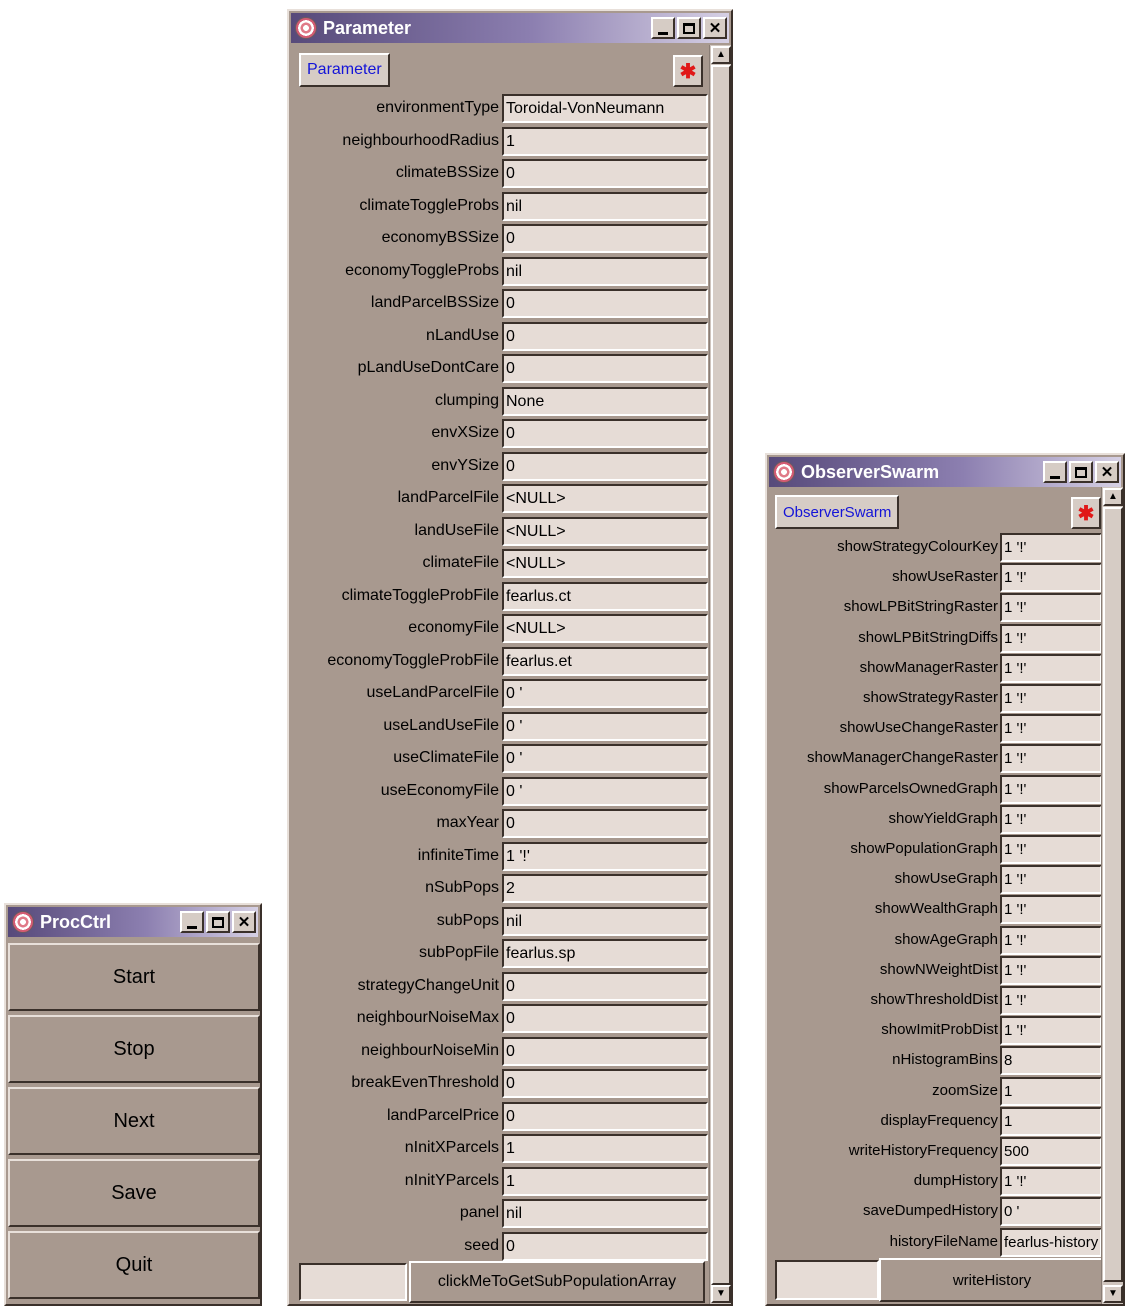 The width and height of the screenshot is (1125, 1306). Describe the element at coordinates (510, 28) in the screenshot. I see `parameter-titlebar: Parameter ✕` at that location.